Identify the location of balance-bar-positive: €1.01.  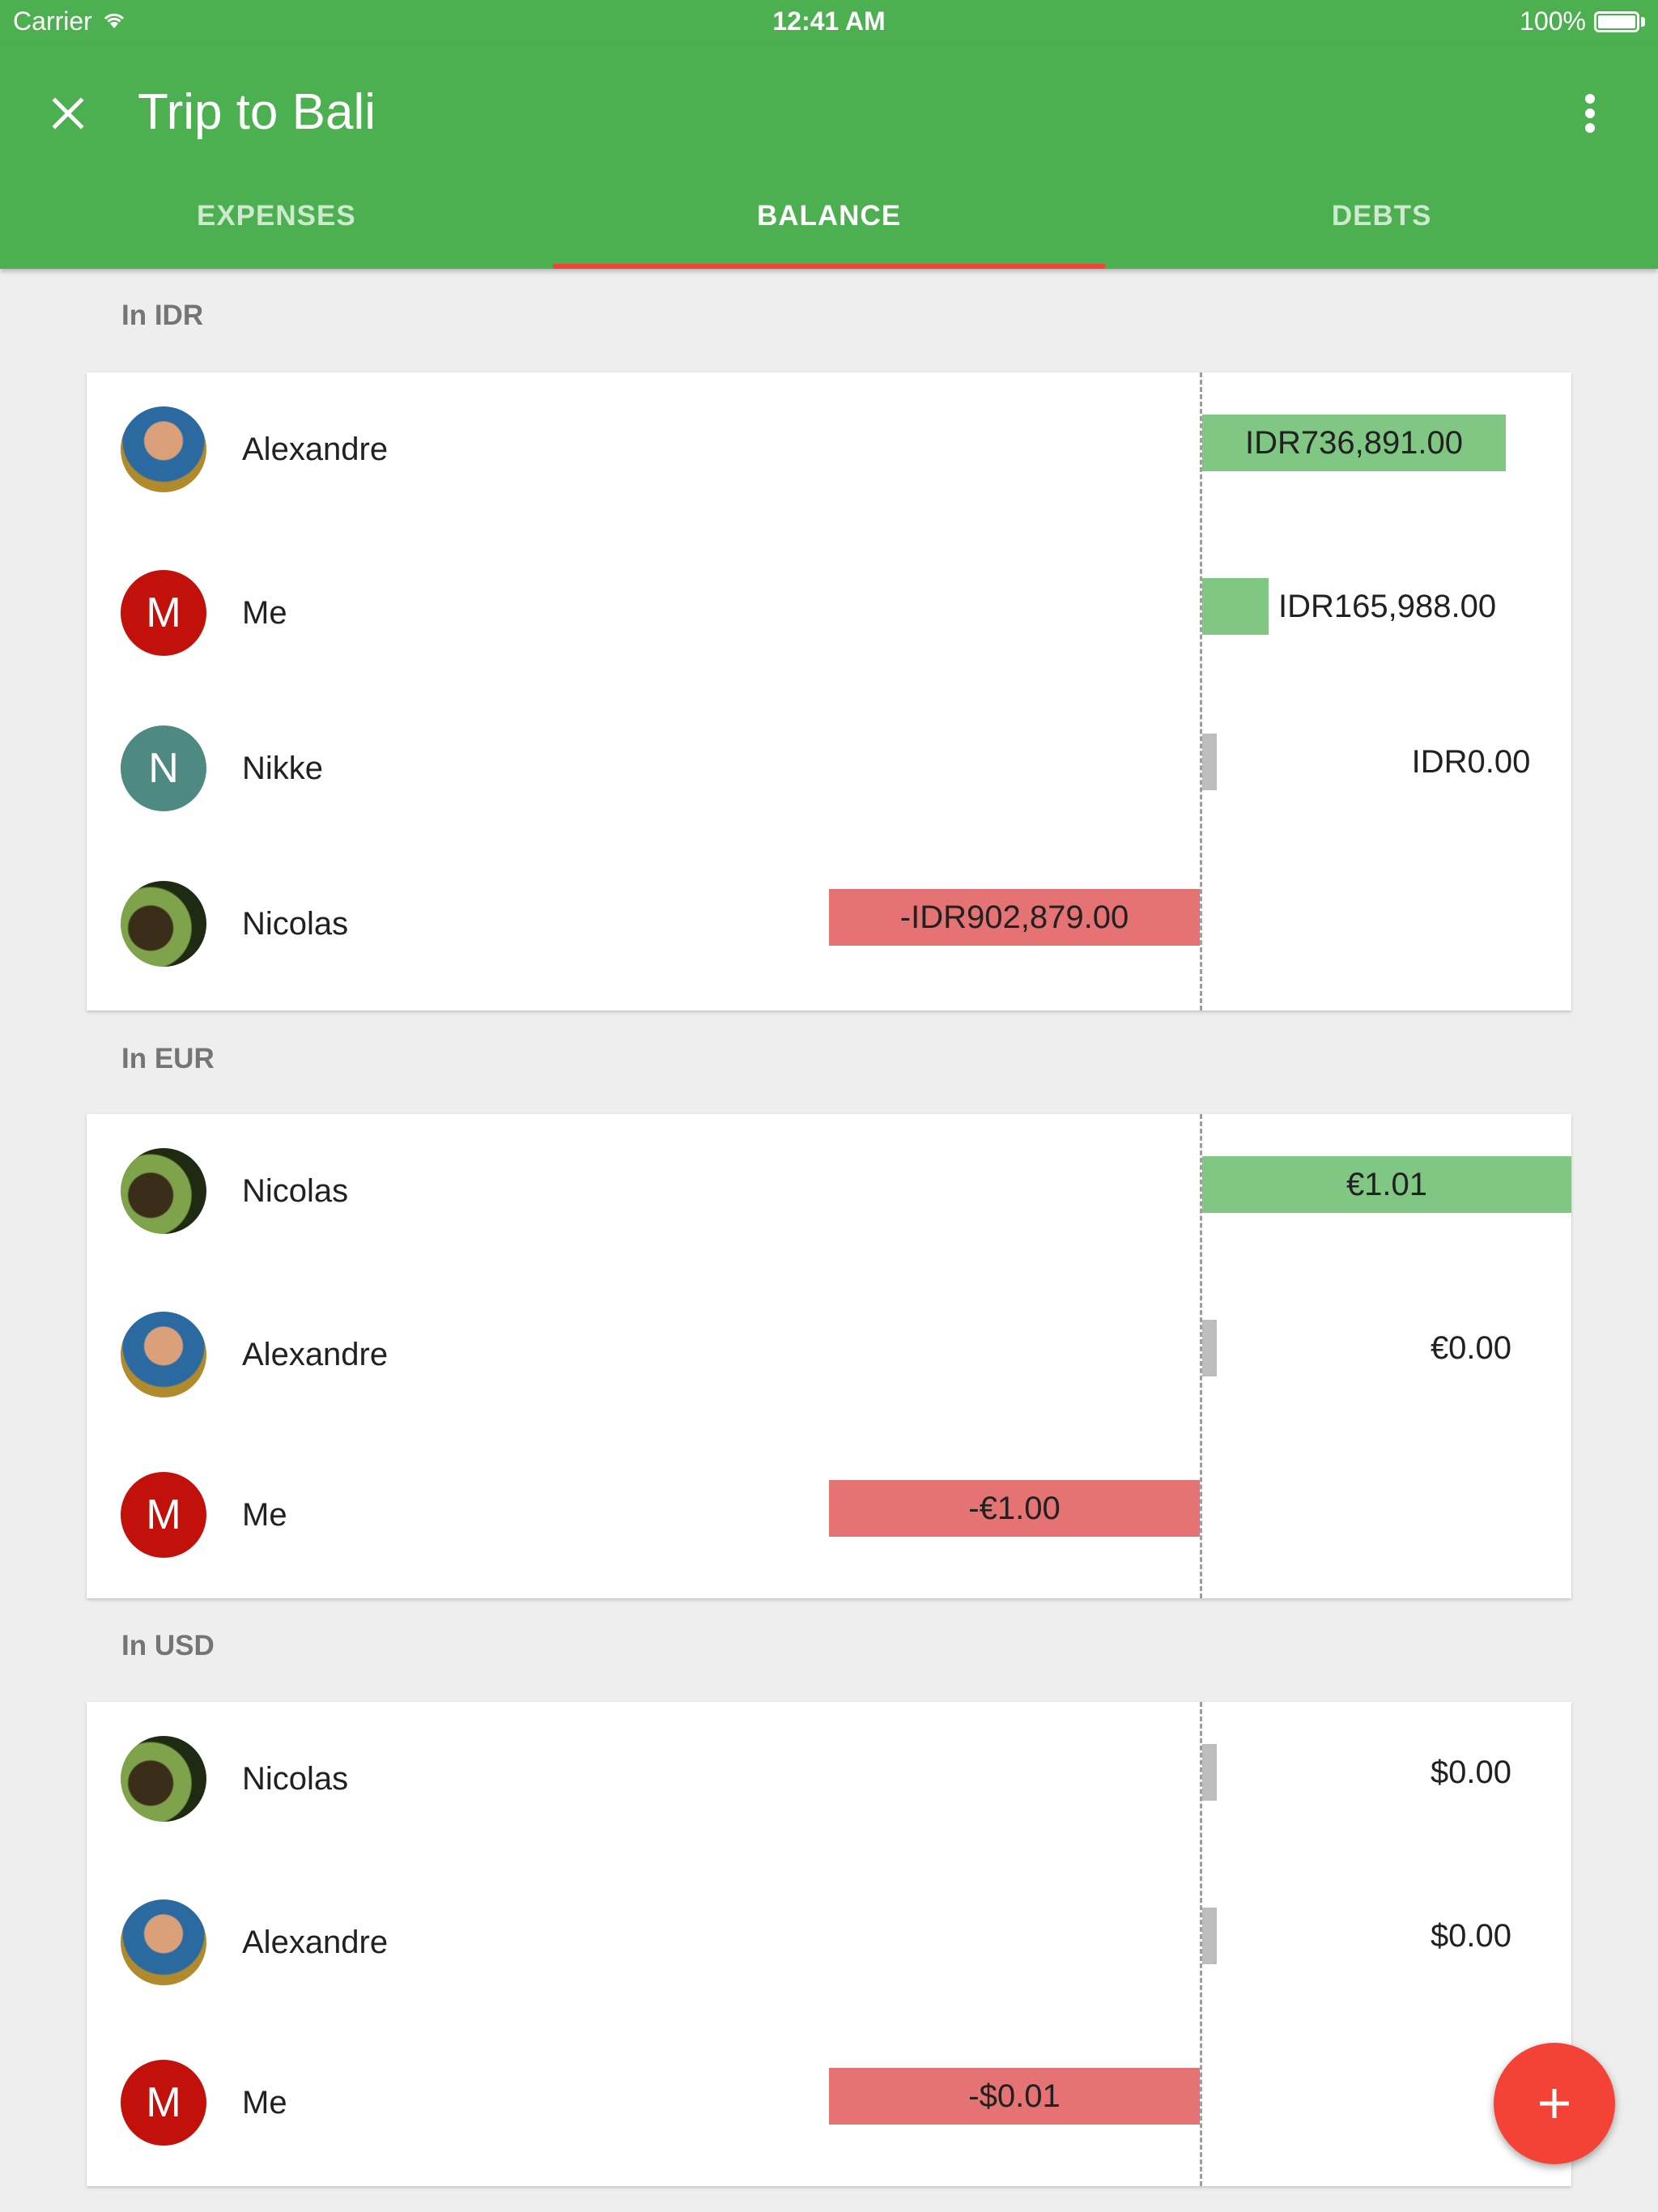
(1386, 1185).